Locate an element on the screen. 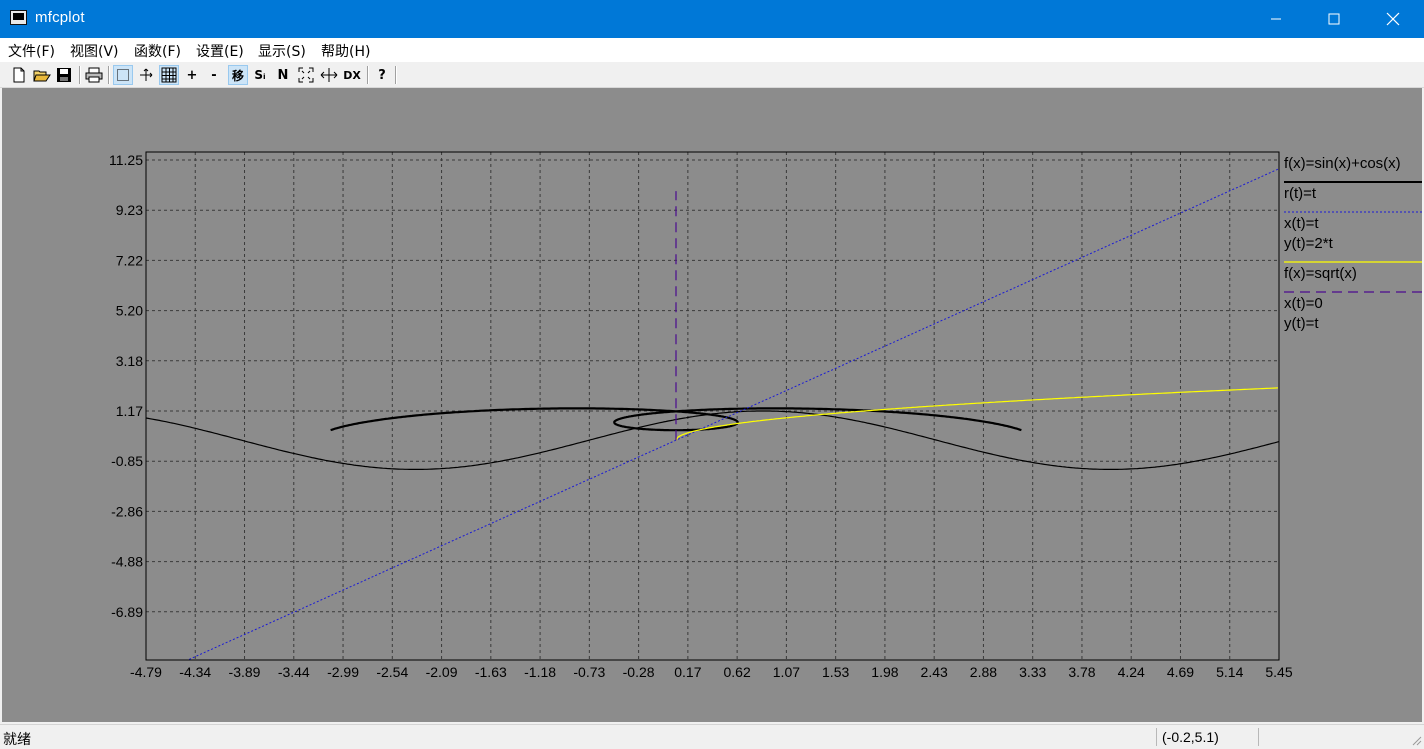  menu-view: 视图(V) is located at coordinates (94, 51).